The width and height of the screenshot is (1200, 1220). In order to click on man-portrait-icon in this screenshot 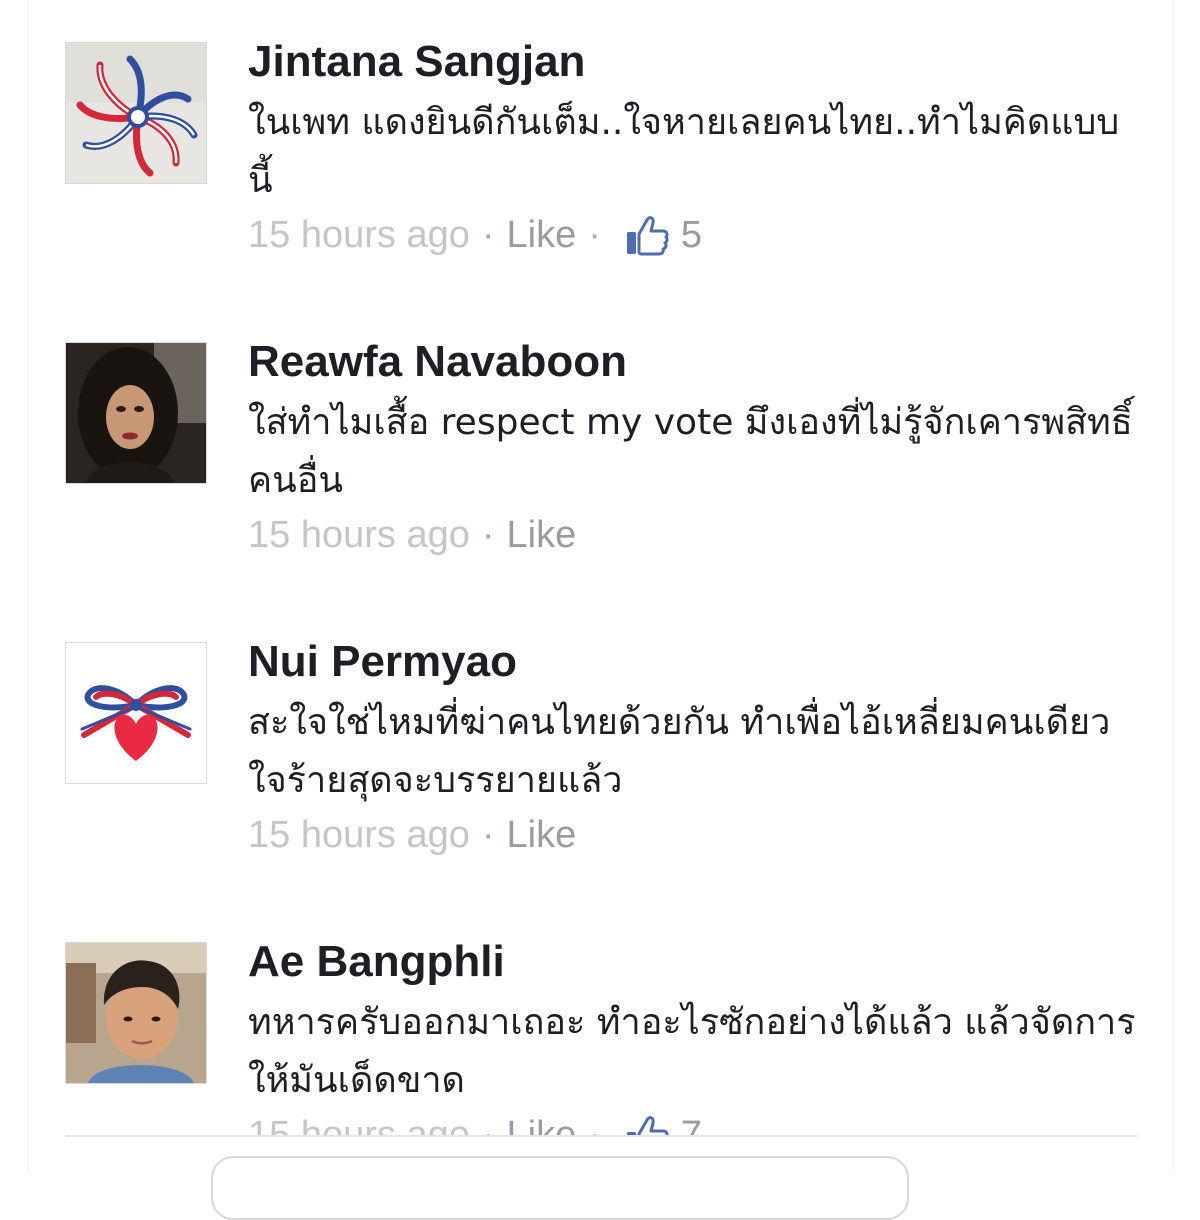, I will do `click(136, 1013)`.